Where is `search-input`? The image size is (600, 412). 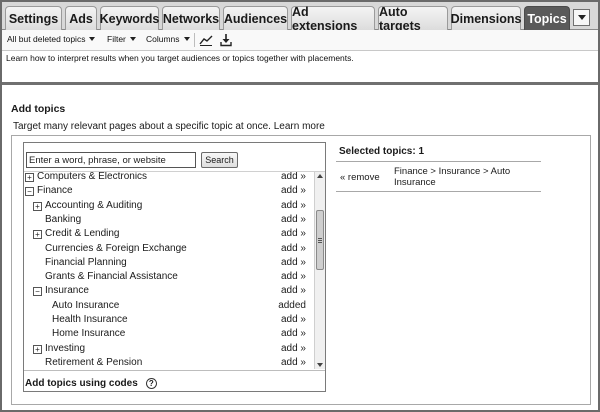 search-input is located at coordinates (111, 160).